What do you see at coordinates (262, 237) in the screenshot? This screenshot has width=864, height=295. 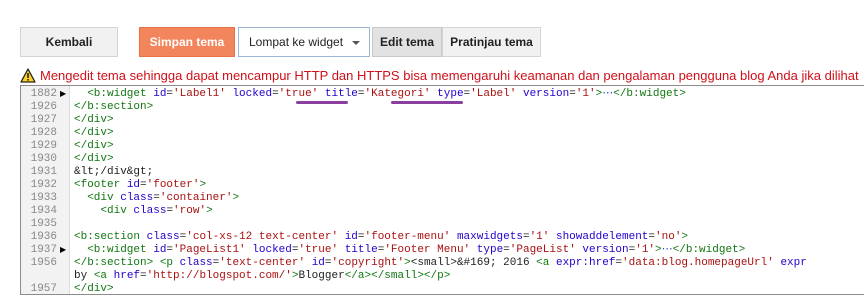 I see `code-token: 'col-xs-12 text-center'` at bounding box center [262, 237].